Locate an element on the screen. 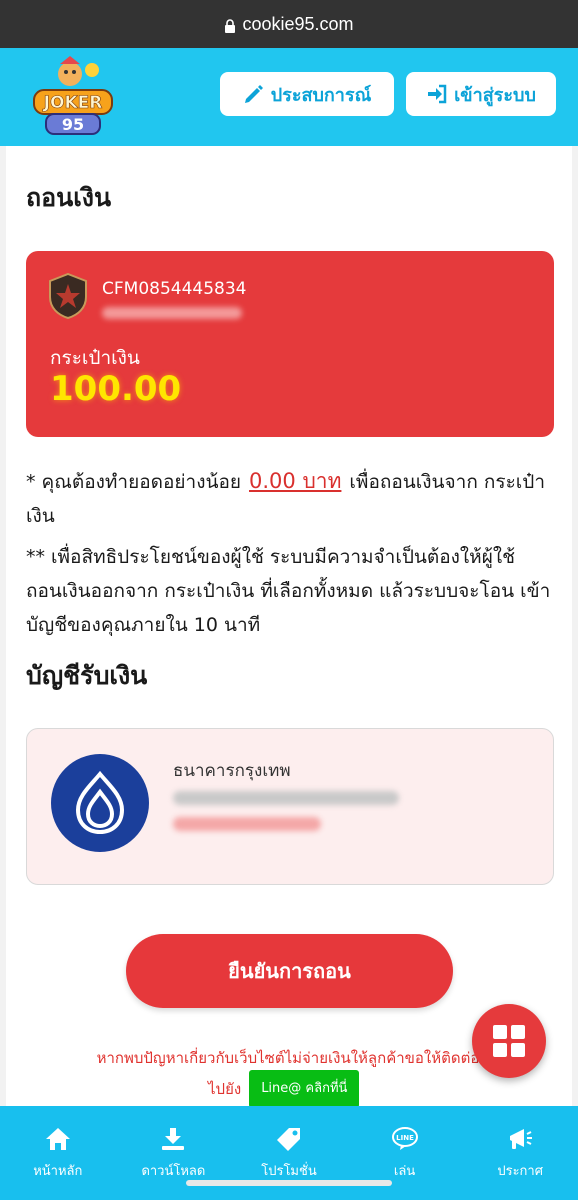  warning-to: ไปยัง is located at coordinates (225, 1089).